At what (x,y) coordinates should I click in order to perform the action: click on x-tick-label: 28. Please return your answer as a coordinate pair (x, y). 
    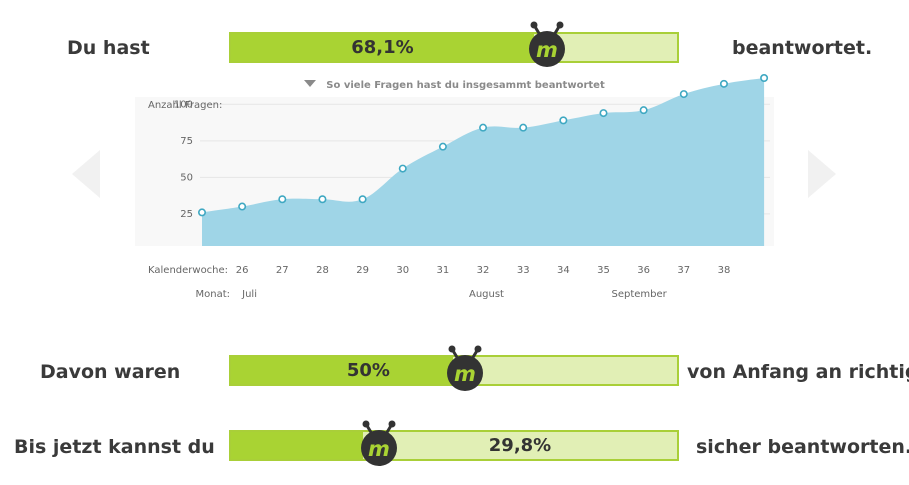
    Looking at the image, I should click on (322, 270).